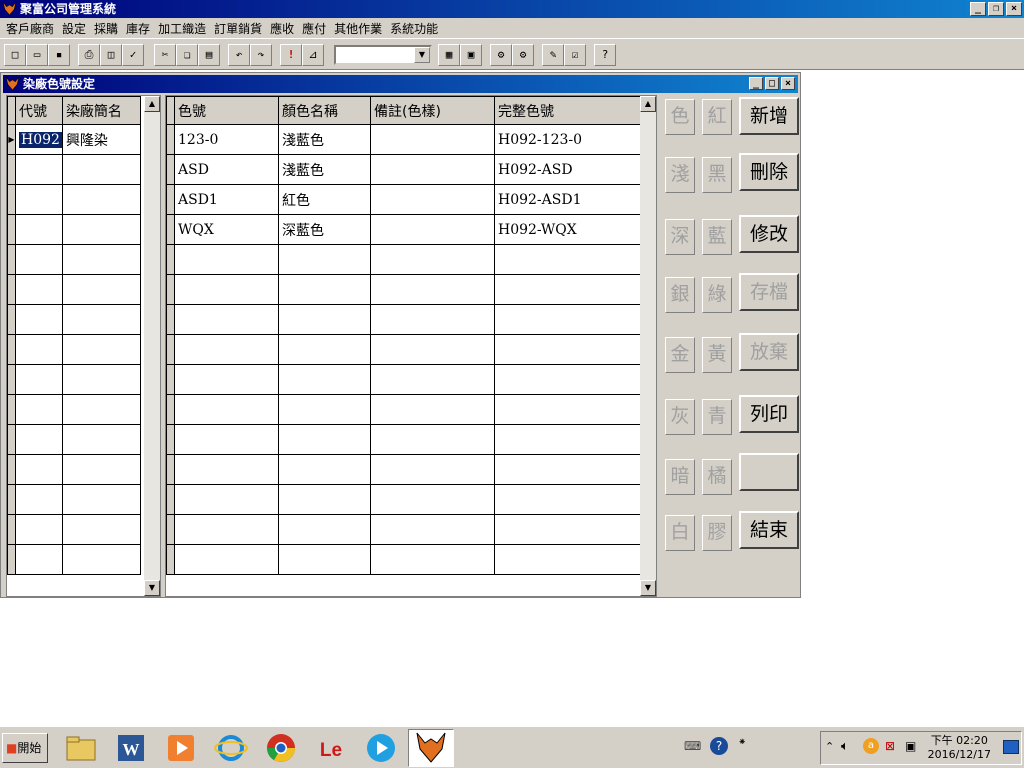 This screenshot has height=768, width=1024. Describe the element at coordinates (89, 55) in the screenshot. I see `print-icon: ⎙` at that location.